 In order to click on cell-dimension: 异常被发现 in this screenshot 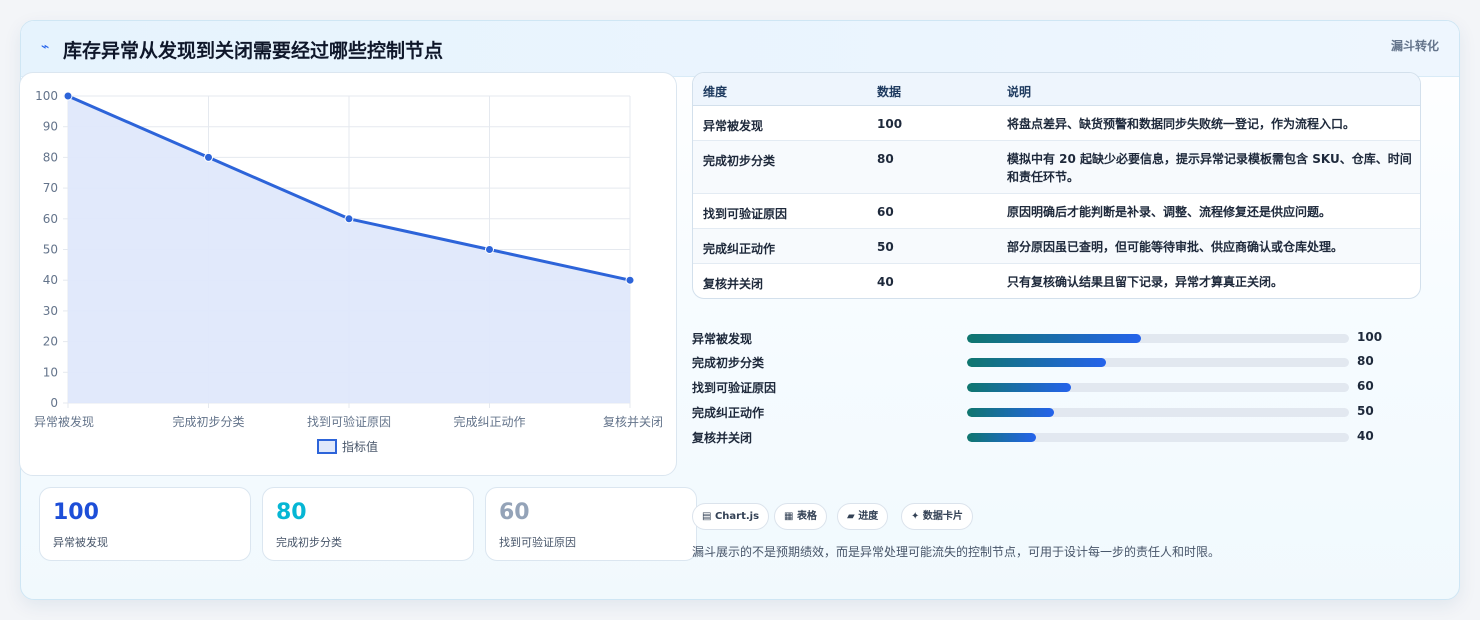, I will do `click(733, 126)`.